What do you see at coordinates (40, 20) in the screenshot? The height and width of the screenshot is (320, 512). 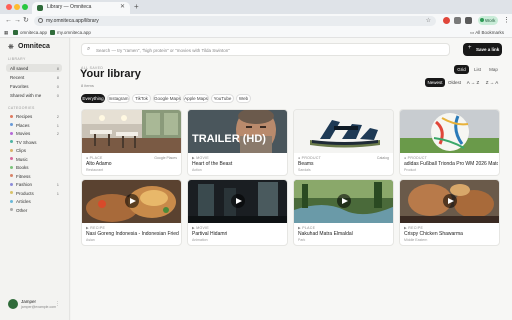 I see `site-info-icon` at bounding box center [40, 20].